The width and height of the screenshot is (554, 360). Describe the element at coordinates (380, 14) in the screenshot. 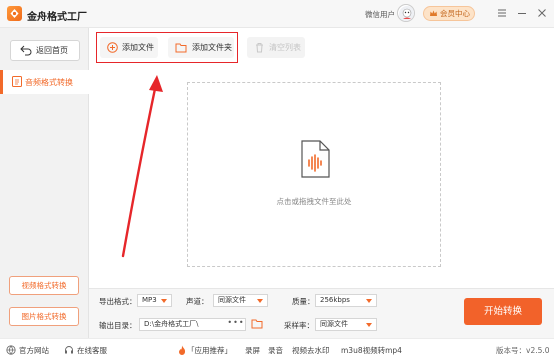

I see `user-name: 微信用户` at that location.